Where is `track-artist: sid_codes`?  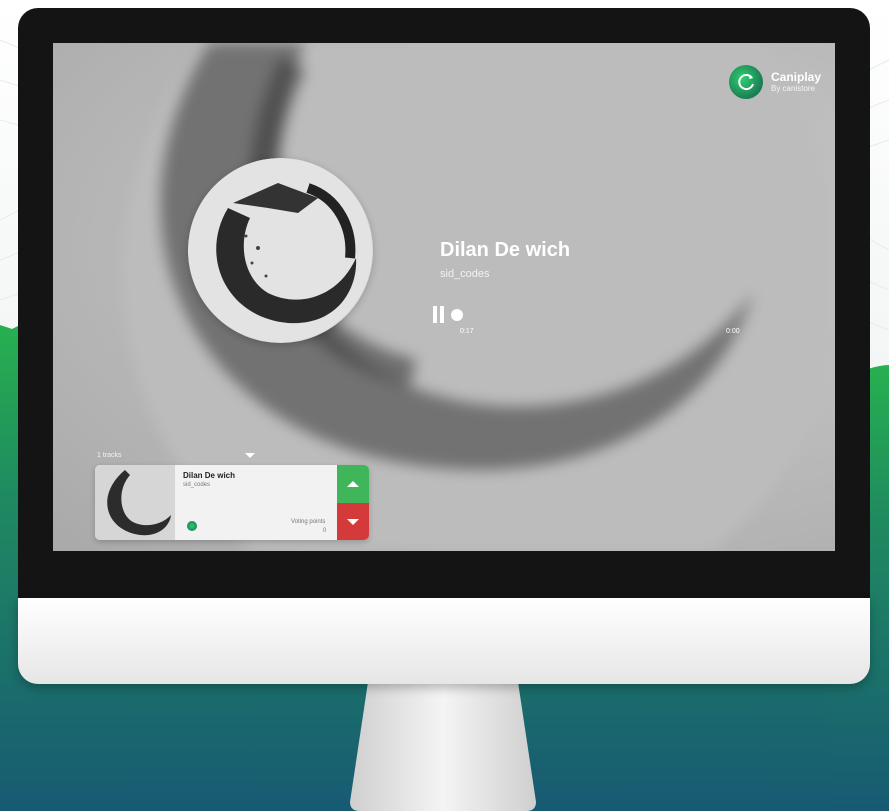
track-artist: sid_codes is located at coordinates (465, 274).